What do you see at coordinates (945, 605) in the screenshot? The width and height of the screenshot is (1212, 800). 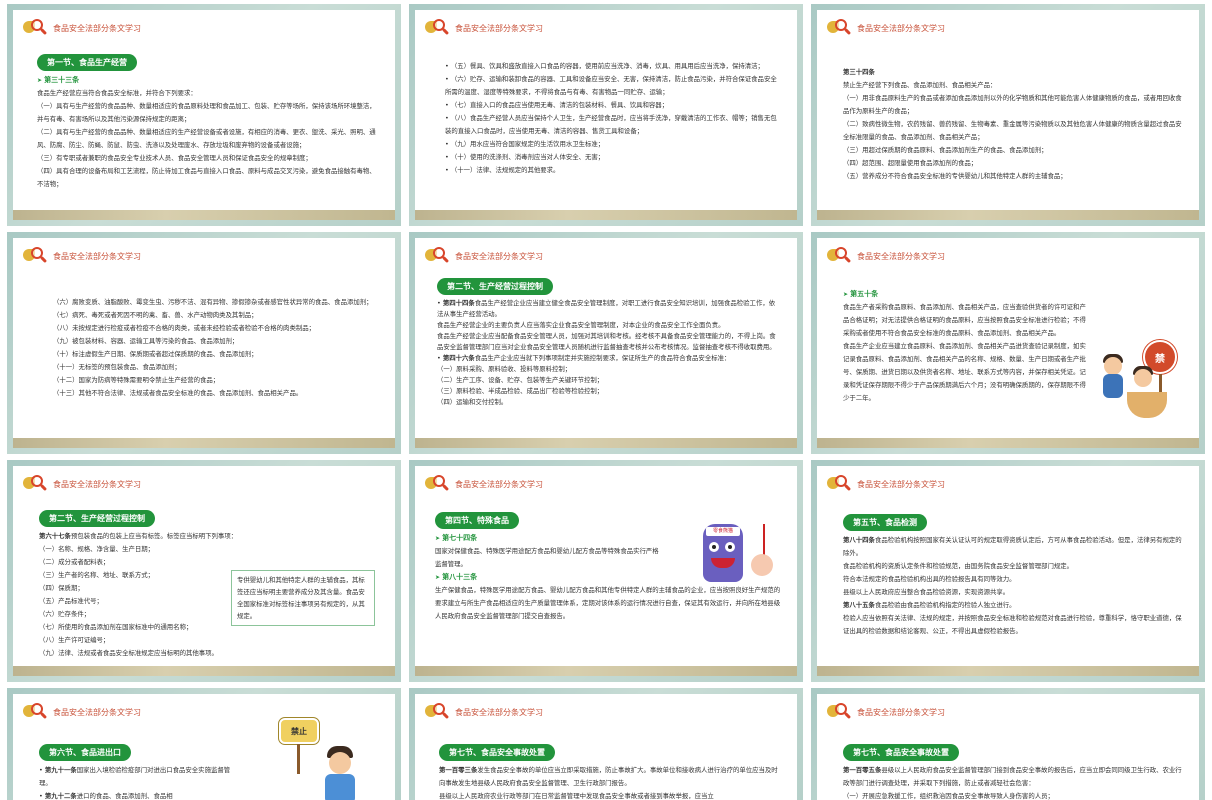 I see `text-line: 食品检验由食品检验机构指定的检验人独立进行。` at bounding box center [945, 605].